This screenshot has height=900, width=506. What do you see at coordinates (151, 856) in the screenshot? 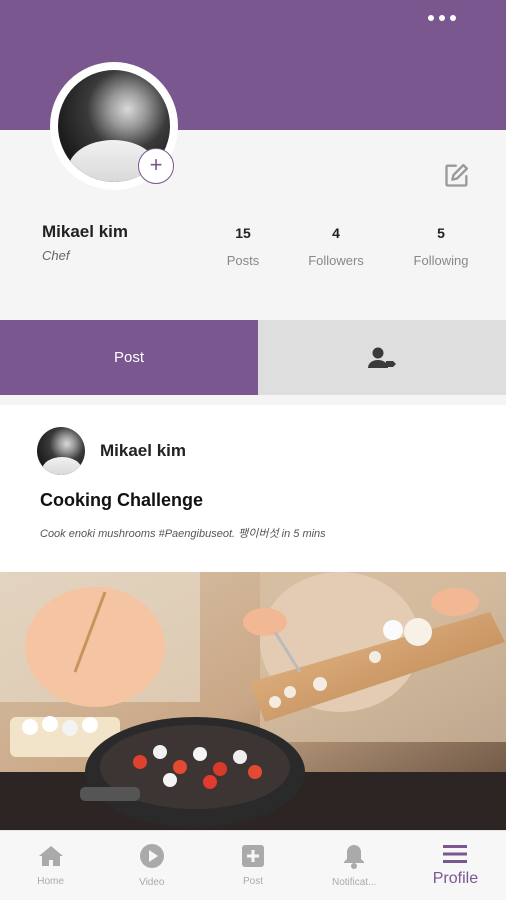
I see `play-circle-icon` at bounding box center [151, 856].